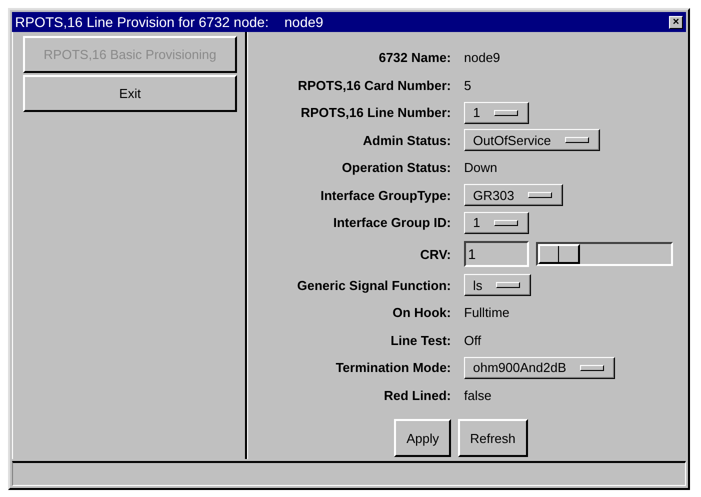 This screenshot has height=497, width=701. I want to click on field-label: Termination Mode:, so click(392, 368).